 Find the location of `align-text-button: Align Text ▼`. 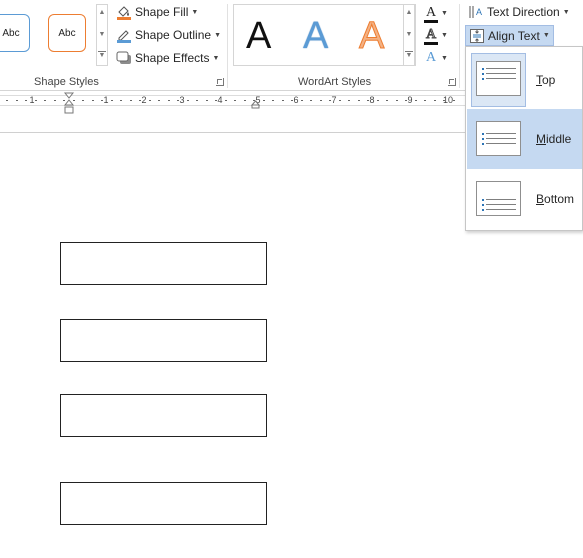

align-text-button: Align Text ▼ is located at coordinates (509, 35).